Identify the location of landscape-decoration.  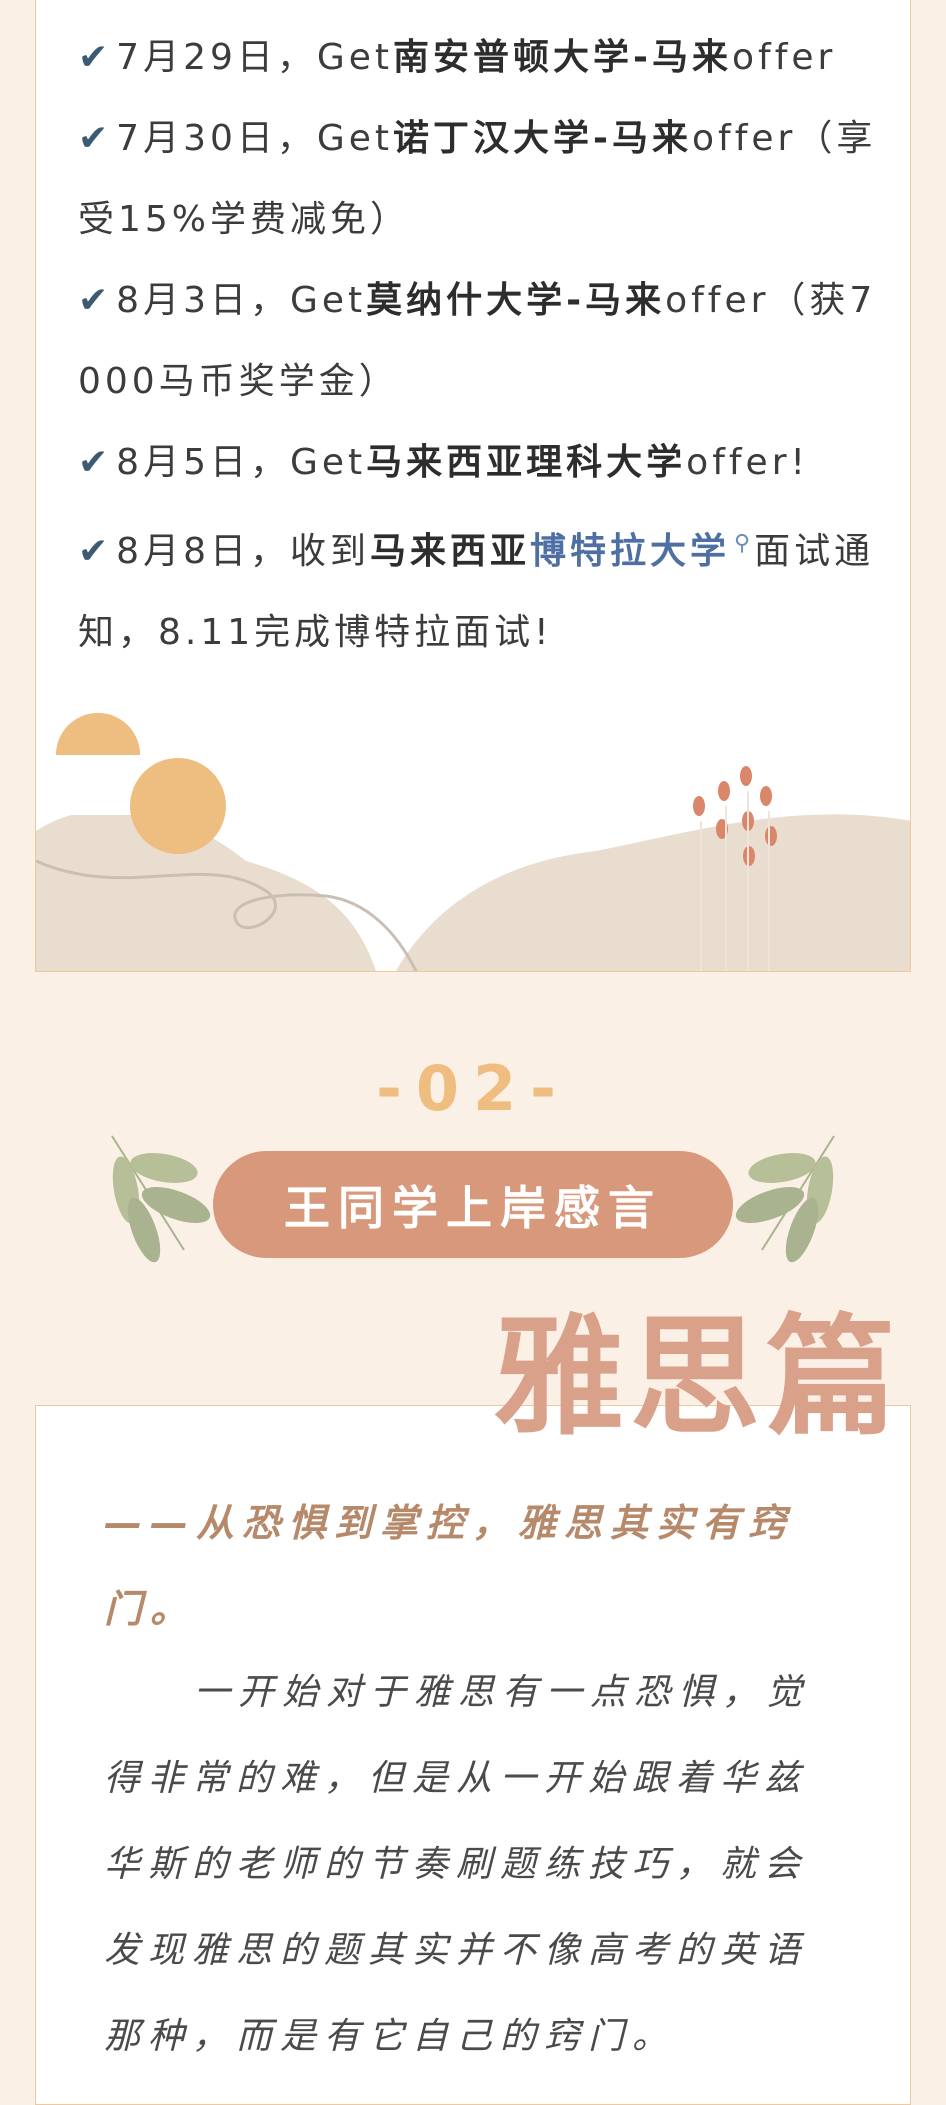
(473, 842).